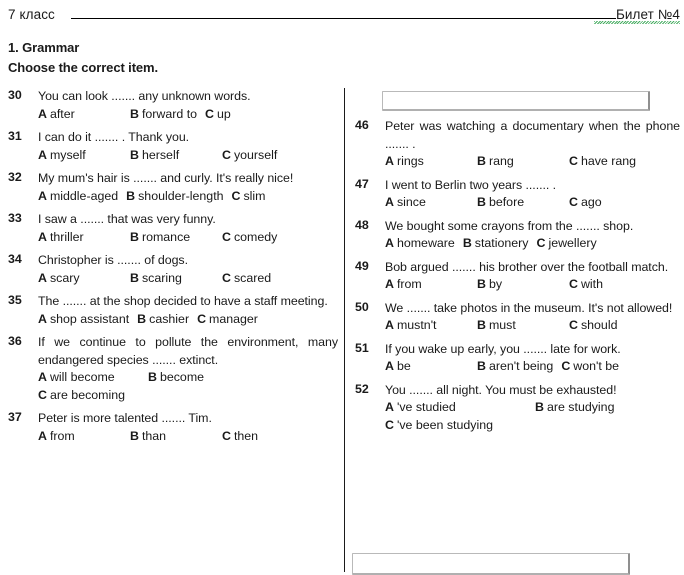  Describe the element at coordinates (176, 238) in the screenshot. I see `option-b: Bromance` at that location.